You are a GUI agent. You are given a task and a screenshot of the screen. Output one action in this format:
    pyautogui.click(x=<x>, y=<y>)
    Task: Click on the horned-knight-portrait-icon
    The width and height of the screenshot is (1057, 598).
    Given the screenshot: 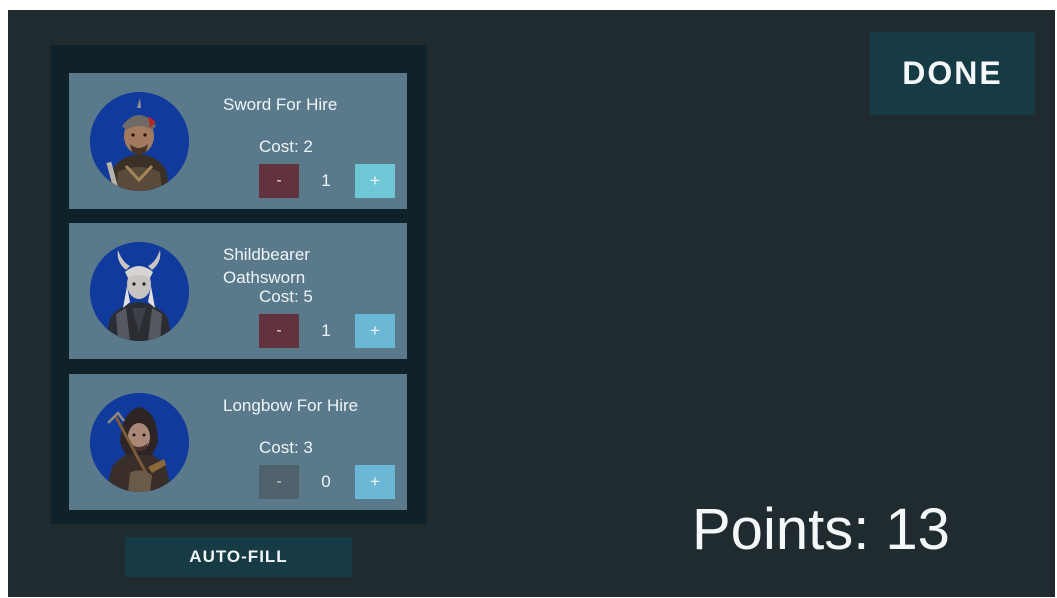 What is the action you would take?
    pyautogui.click(x=139, y=291)
    